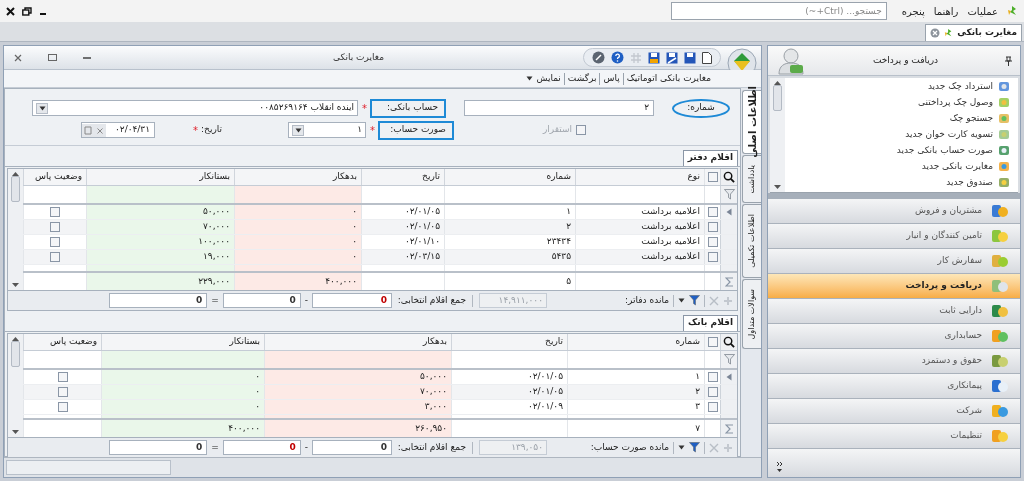  I want to click on input-field: ۲, so click(559, 108).